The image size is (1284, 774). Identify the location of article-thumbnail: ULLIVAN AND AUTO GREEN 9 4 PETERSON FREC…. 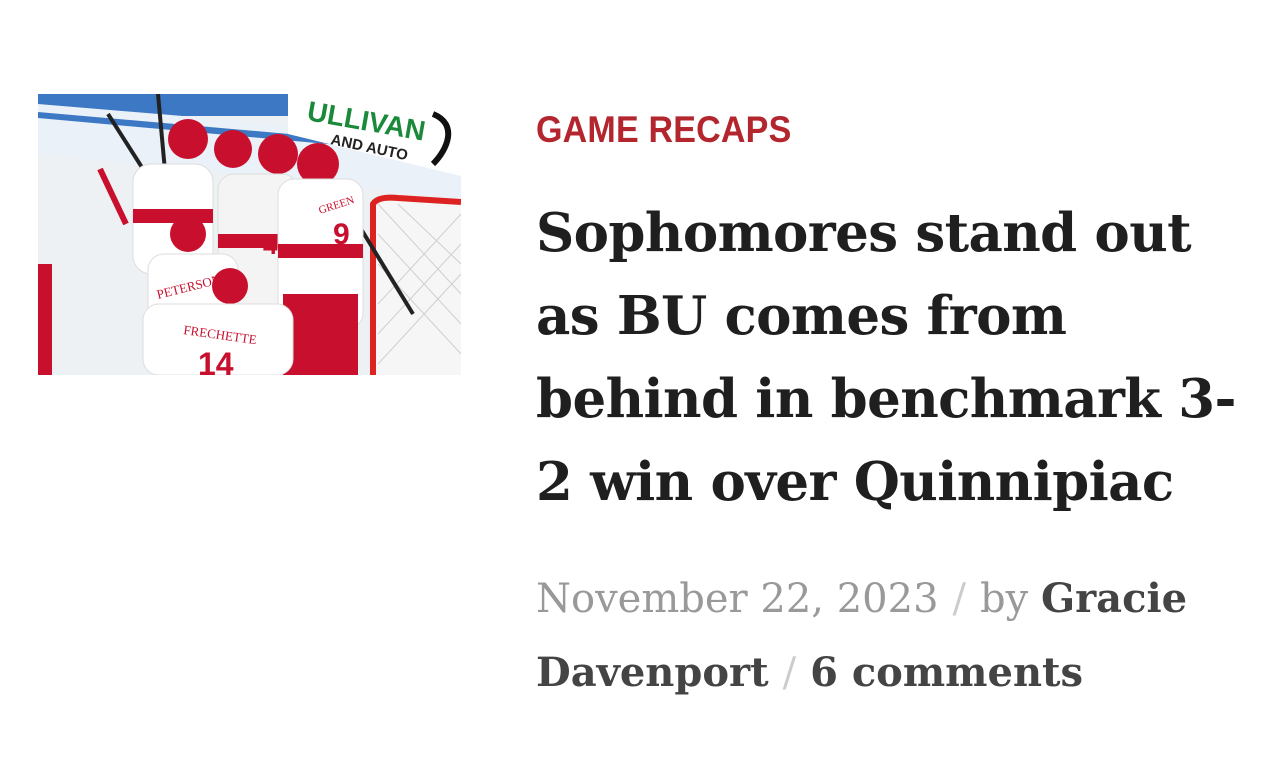
(249, 234).